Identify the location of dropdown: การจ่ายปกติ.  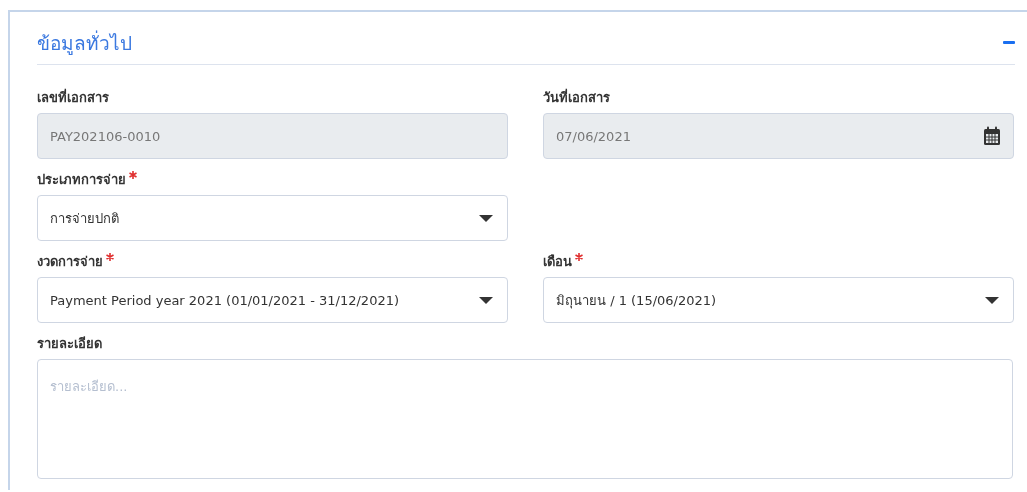
(272, 218).